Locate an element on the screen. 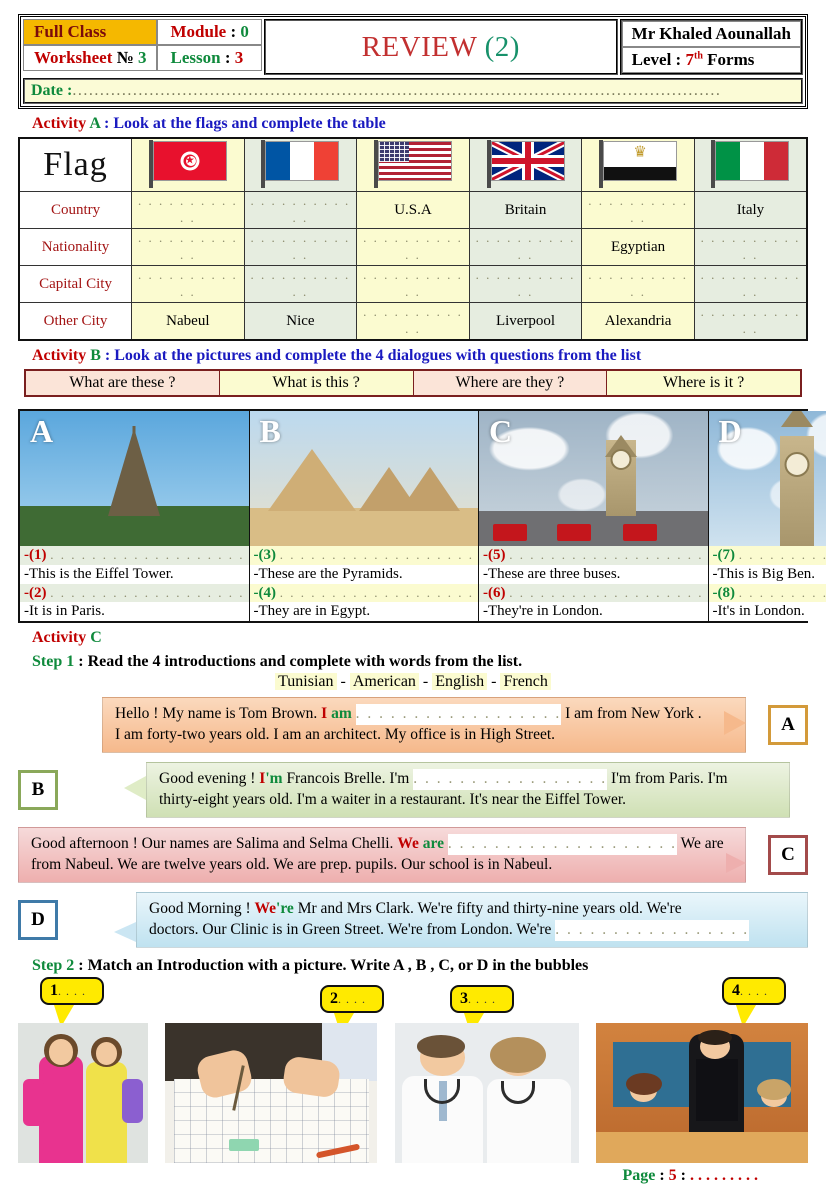 The height and width of the screenshot is (1185, 826). full-class-label: Full Class is located at coordinates (90, 32).